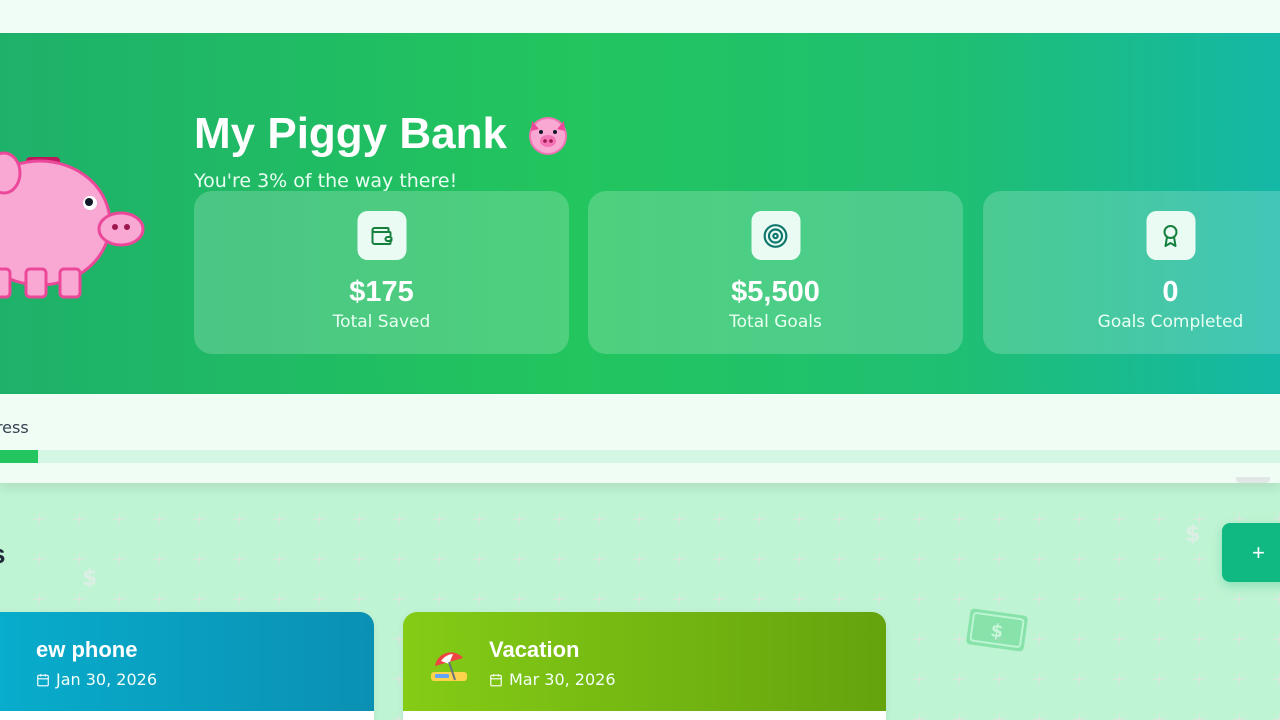 This screenshot has width=1280, height=720. What do you see at coordinates (1170, 292) in the screenshot?
I see `stat-value: 0` at bounding box center [1170, 292].